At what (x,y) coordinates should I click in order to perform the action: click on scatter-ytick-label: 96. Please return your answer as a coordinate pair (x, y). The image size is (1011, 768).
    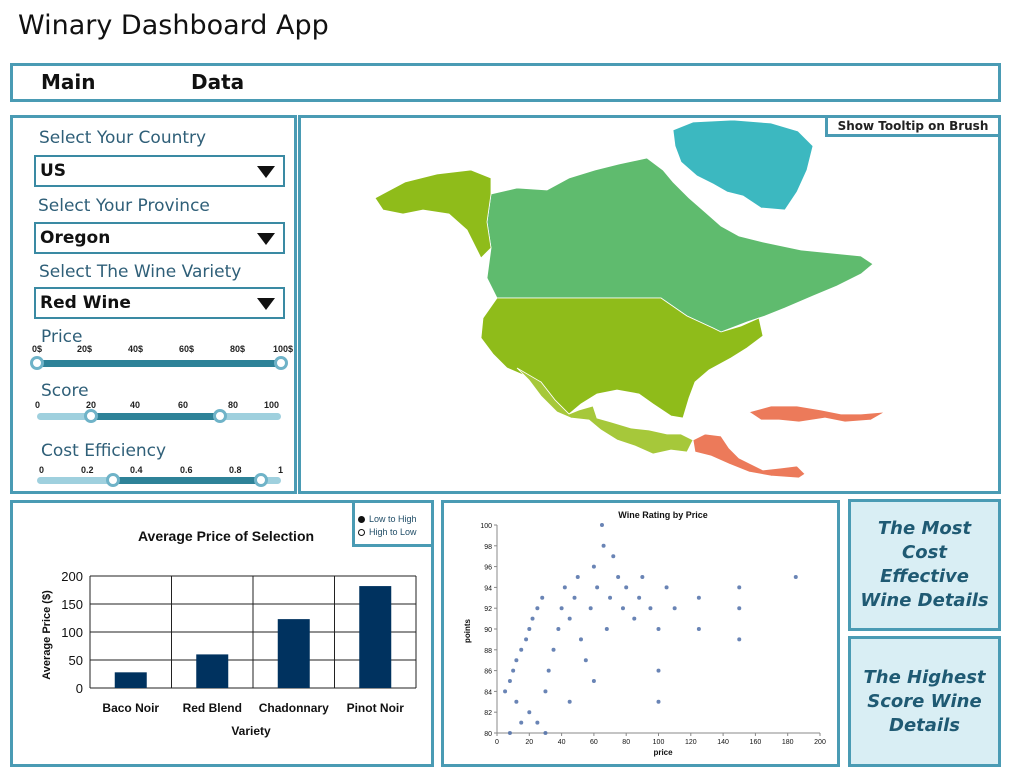
    Looking at the image, I should click on (488, 568).